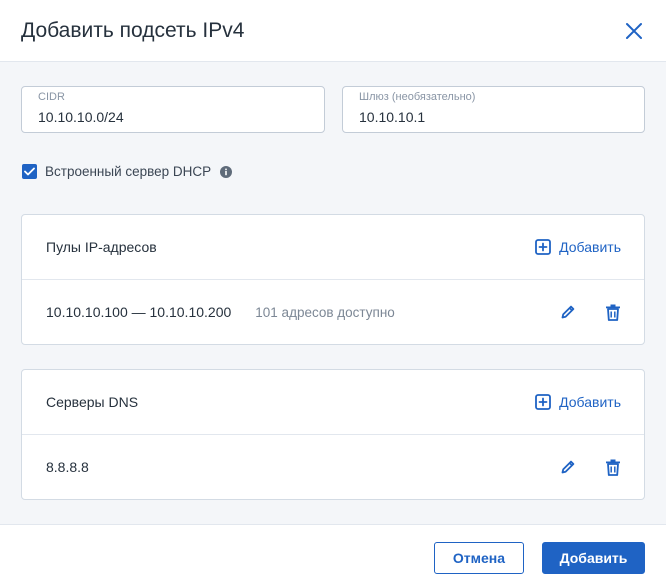 The image size is (666, 584). Describe the element at coordinates (92, 402) in the screenshot. I see `dns-servers-title: Серверы DNS` at that location.